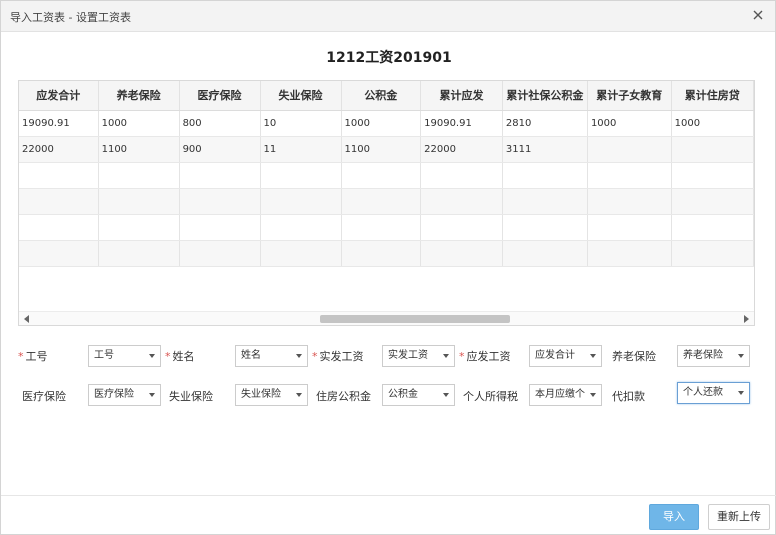 The width and height of the screenshot is (776, 535). Describe the element at coordinates (388, 495) in the screenshot. I see `footer-divider` at that location.